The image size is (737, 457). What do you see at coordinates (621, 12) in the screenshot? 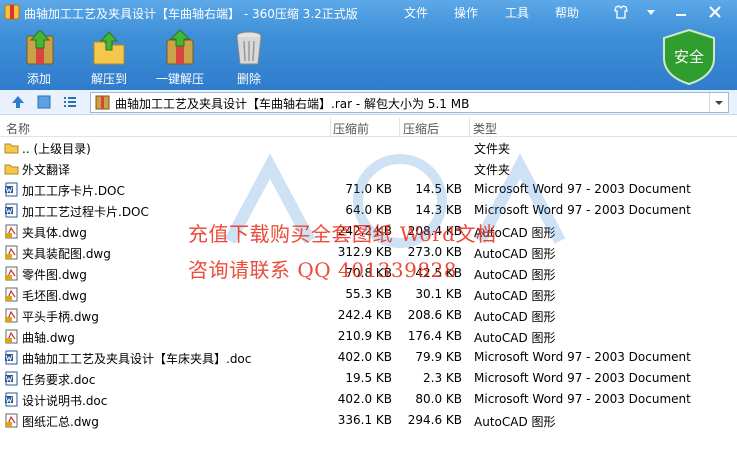
I see `skin-icon` at bounding box center [621, 12].